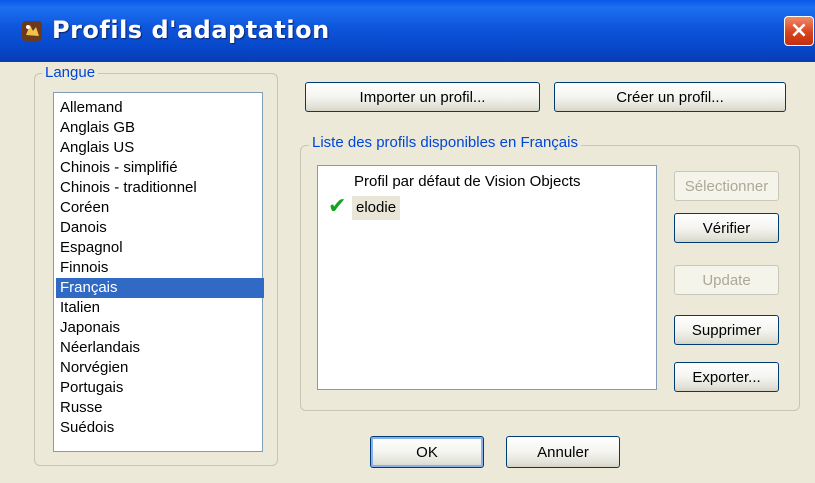 The height and width of the screenshot is (483, 815). What do you see at coordinates (726, 186) in the screenshot?
I see `select-button: Sélectionner` at bounding box center [726, 186].